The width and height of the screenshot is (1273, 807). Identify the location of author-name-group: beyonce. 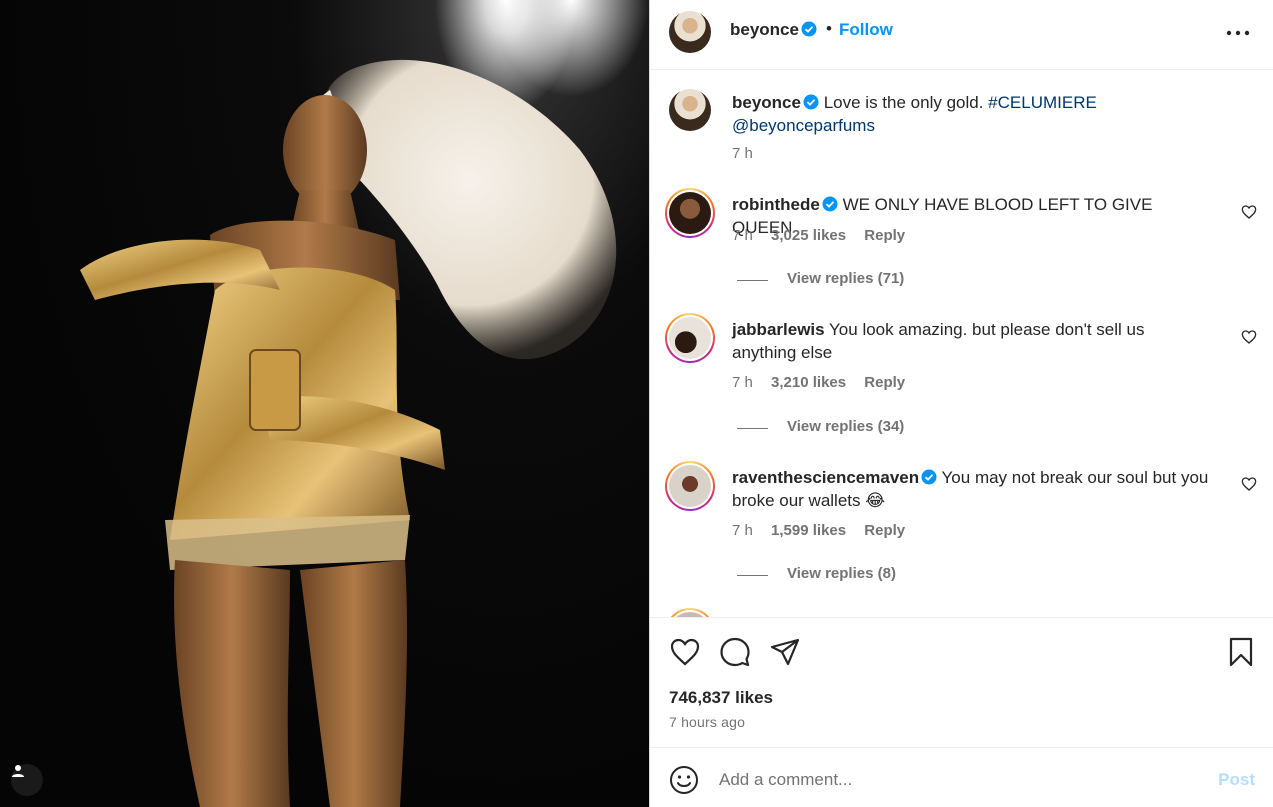
(773, 30).